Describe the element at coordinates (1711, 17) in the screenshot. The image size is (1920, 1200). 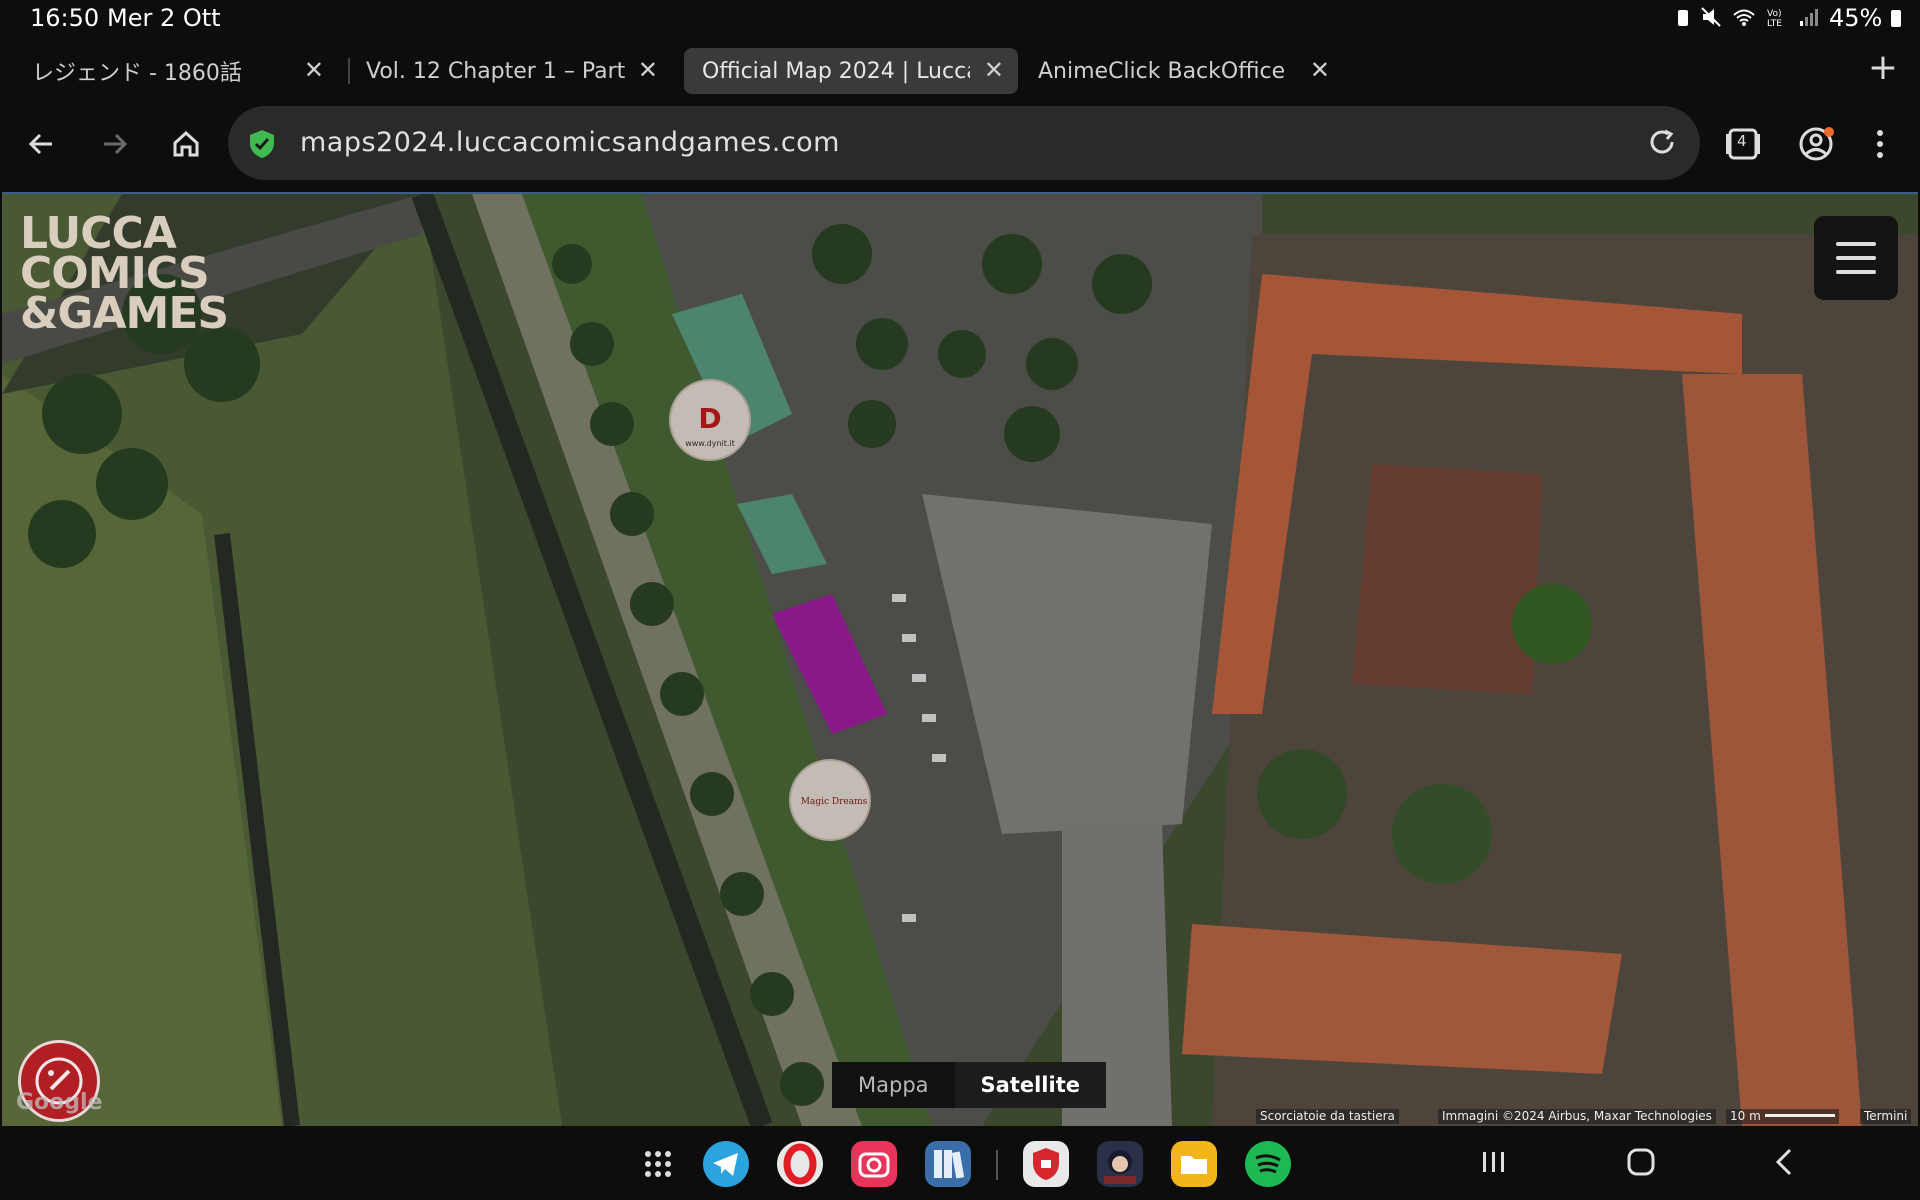
I see `mute-icon` at that location.